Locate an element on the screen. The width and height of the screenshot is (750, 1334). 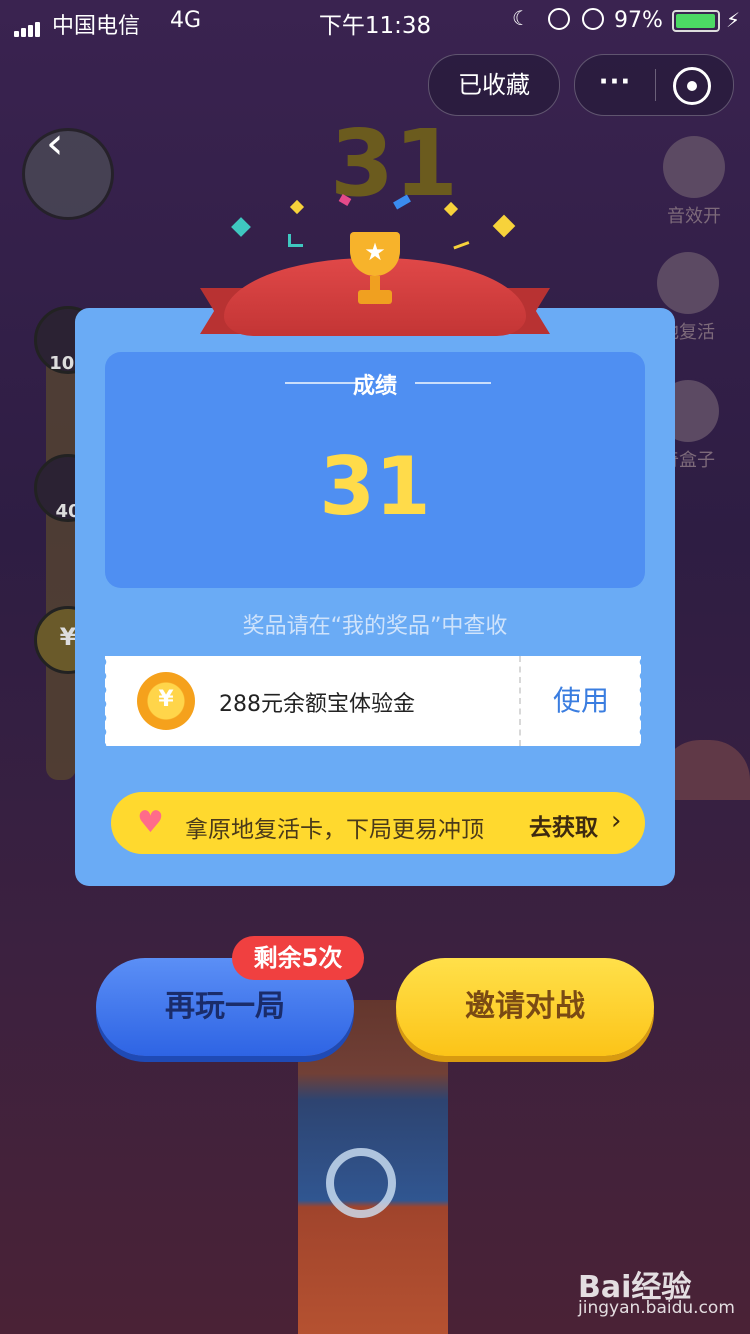
sound-toggle: 音效开 is located at coordinates (694, 182).